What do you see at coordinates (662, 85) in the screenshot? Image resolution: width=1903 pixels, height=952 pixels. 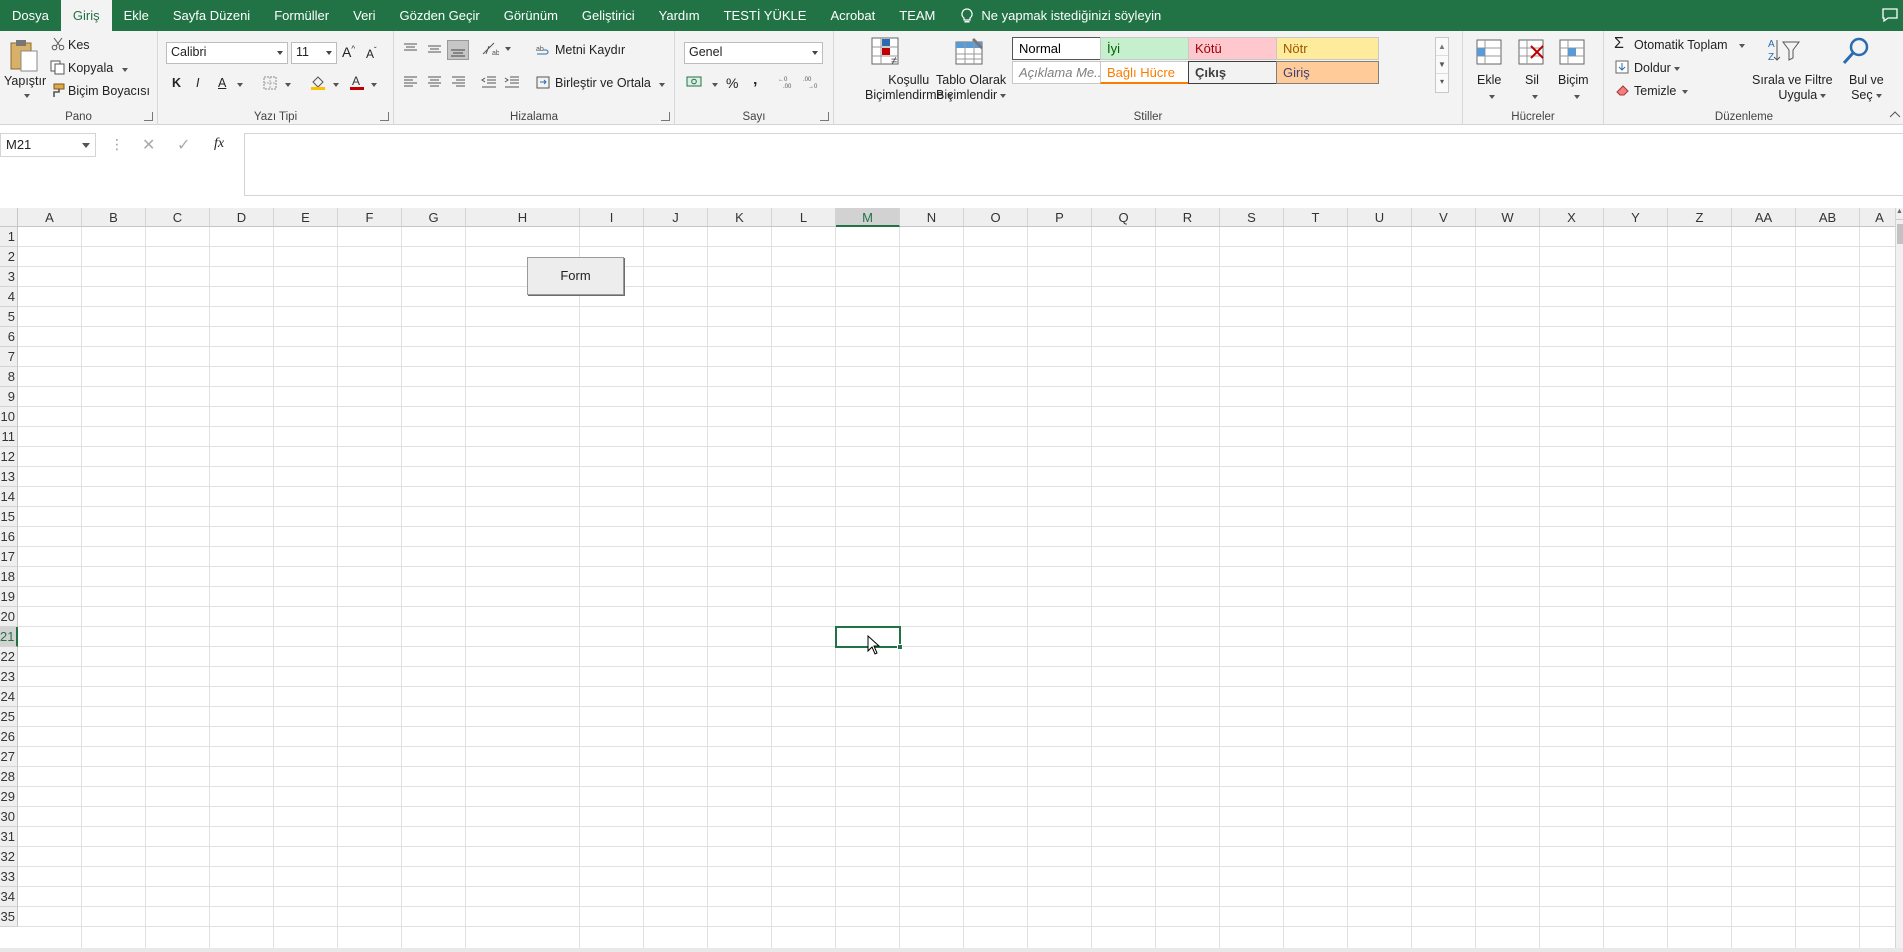 I see `merge-dropdown-caret` at bounding box center [662, 85].